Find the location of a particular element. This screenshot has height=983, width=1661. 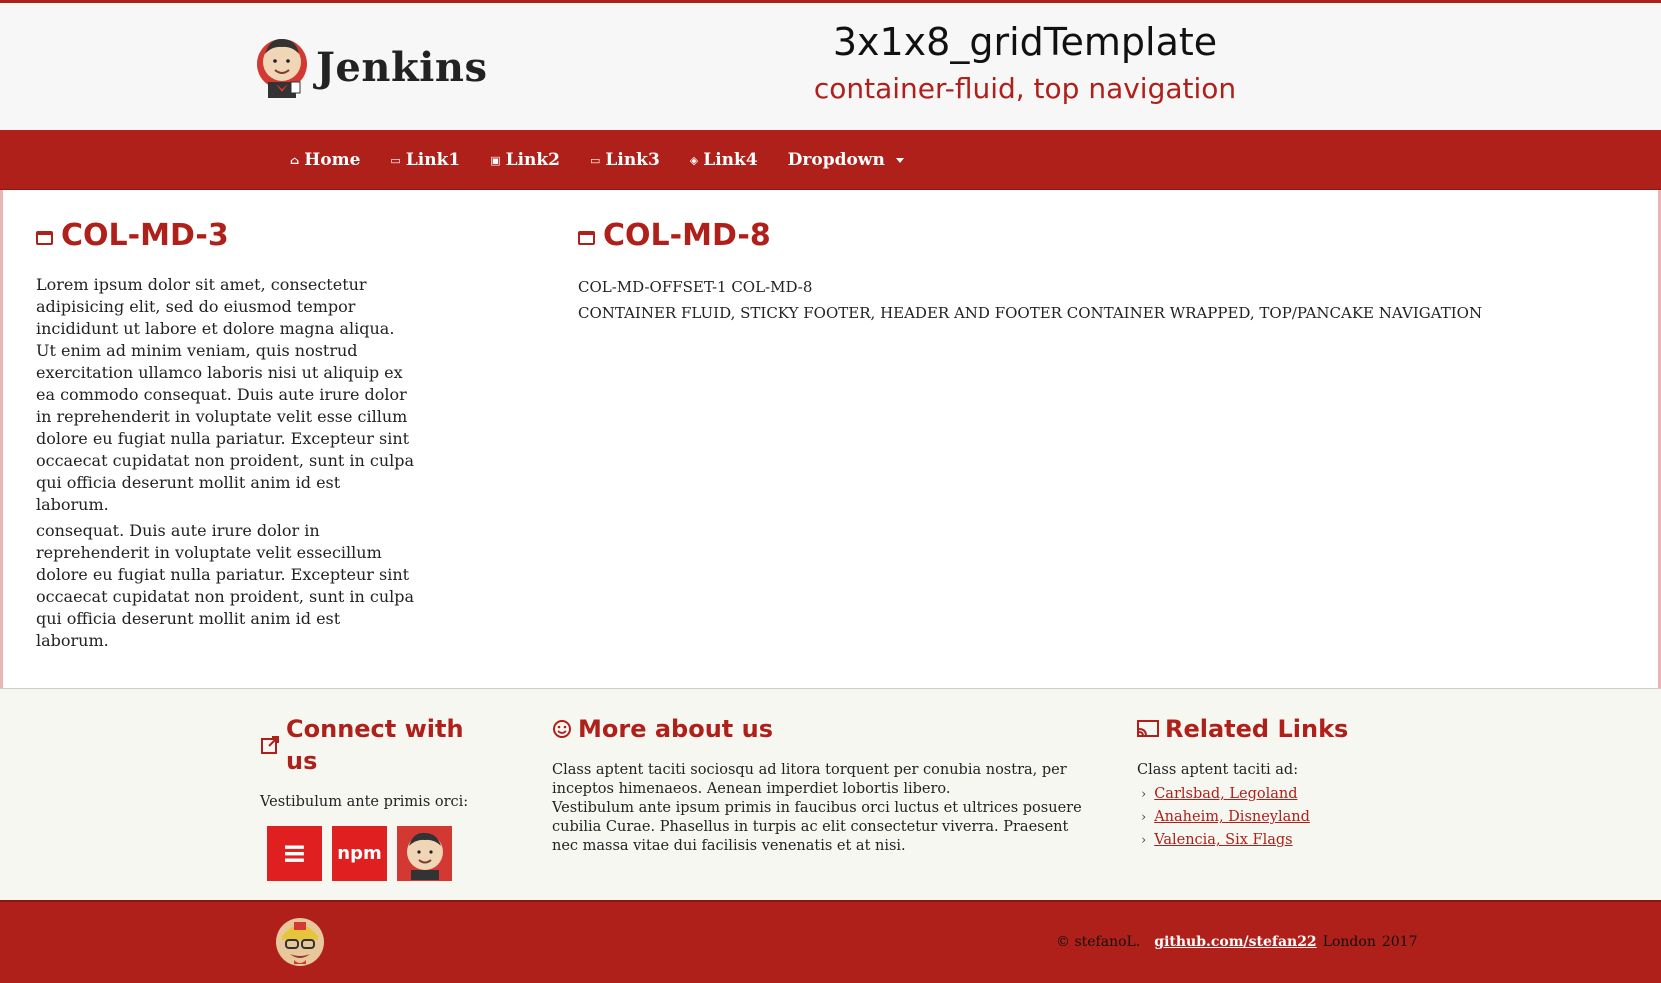

jenkins-logo: Jenkins is located at coordinates (371, 67).